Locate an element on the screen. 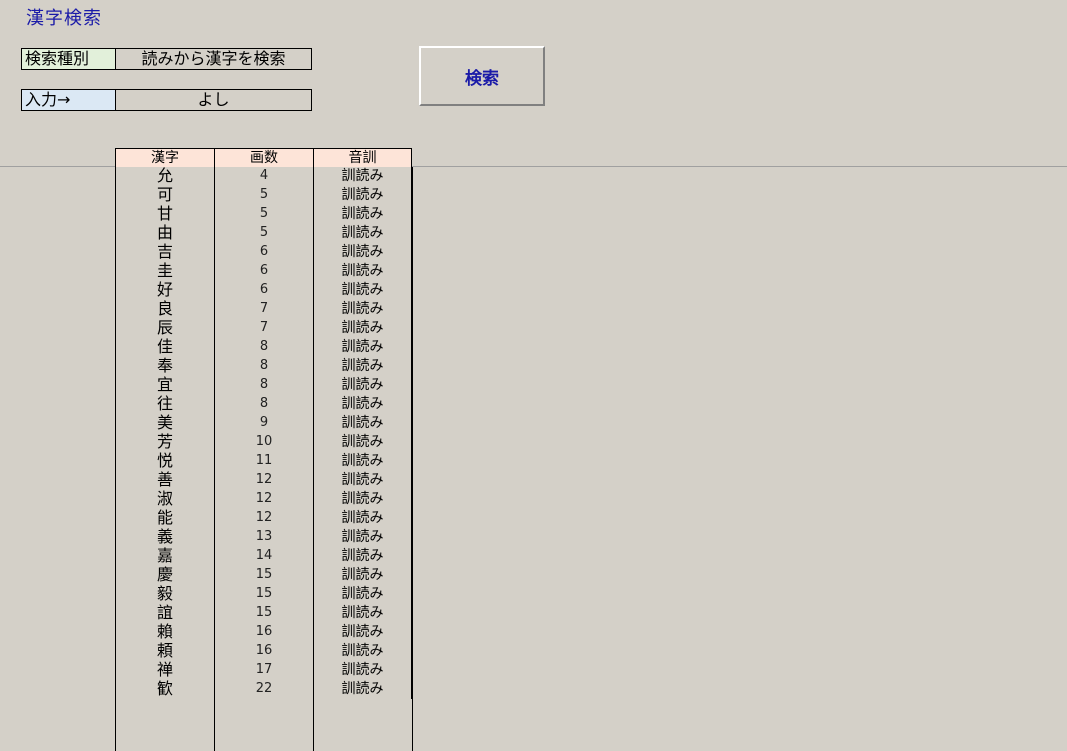 This screenshot has width=1067, height=751. table-row: 辰 7 訓読み is located at coordinates (263, 328).